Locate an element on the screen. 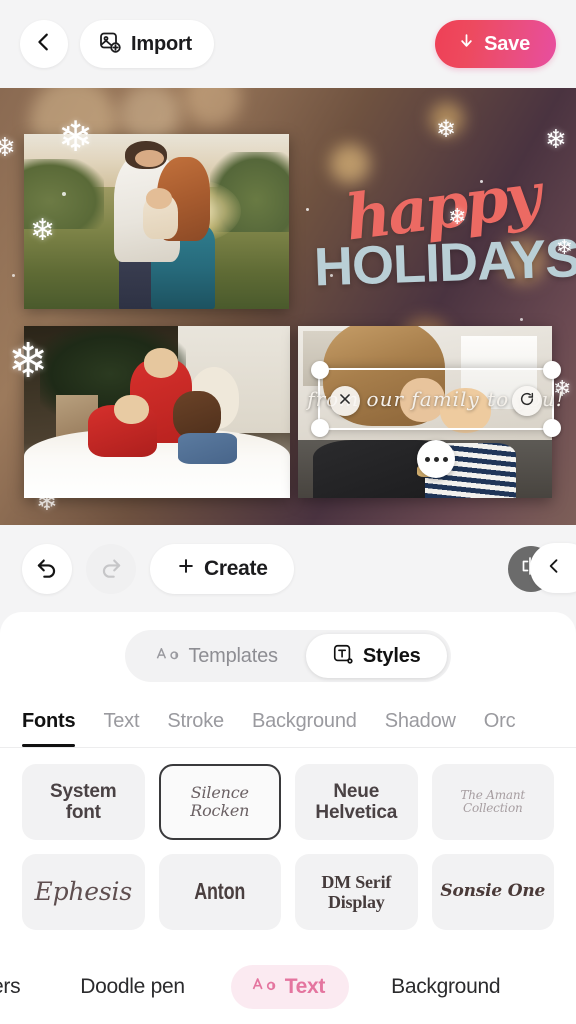 Image resolution: width=576 pixels, height=1024 pixels. photo-kids-on-rug is located at coordinates (157, 412).